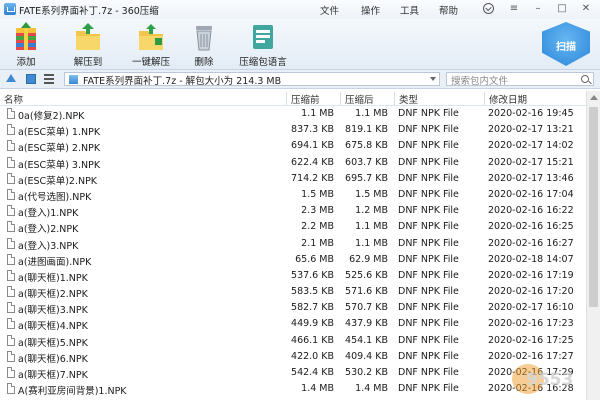  What do you see at coordinates (366, 130) in the screenshot?
I see `original-size: 819.1 KB` at bounding box center [366, 130].